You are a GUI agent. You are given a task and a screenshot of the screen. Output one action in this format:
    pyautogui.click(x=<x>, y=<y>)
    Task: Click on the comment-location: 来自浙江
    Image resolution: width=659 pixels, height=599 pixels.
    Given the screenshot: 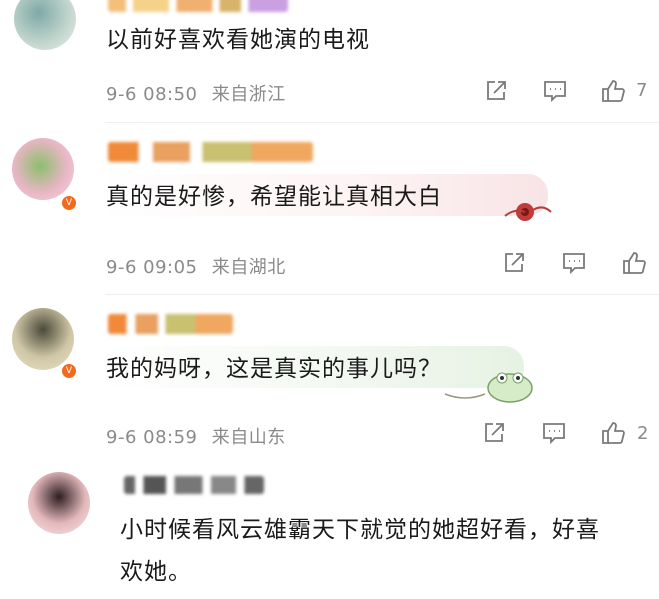 What is the action you would take?
    pyautogui.click(x=248, y=94)
    